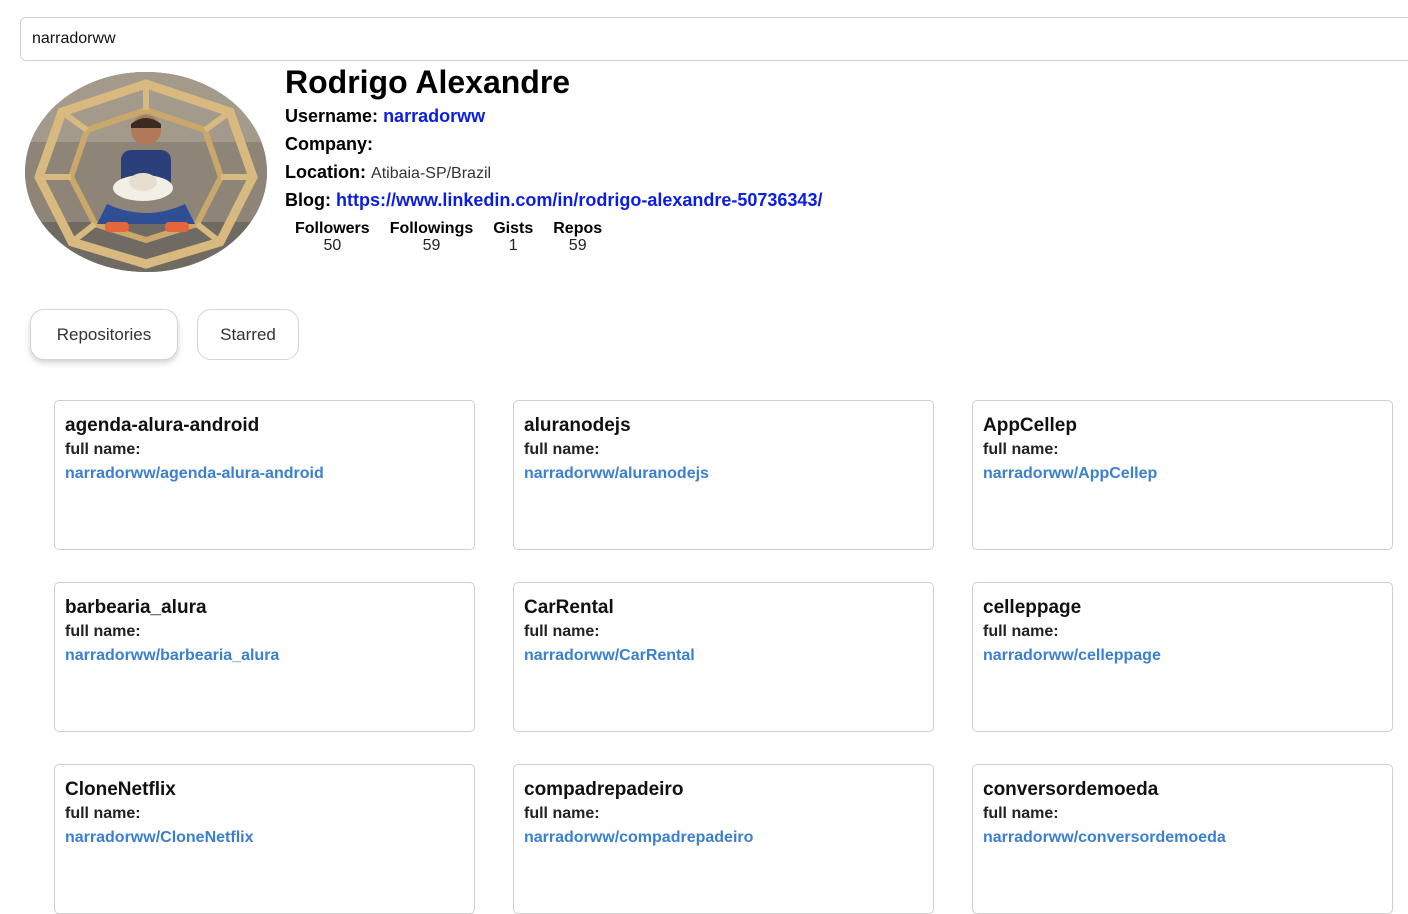 This screenshot has width=1408, height=914. I want to click on search-input, so click(714, 39).